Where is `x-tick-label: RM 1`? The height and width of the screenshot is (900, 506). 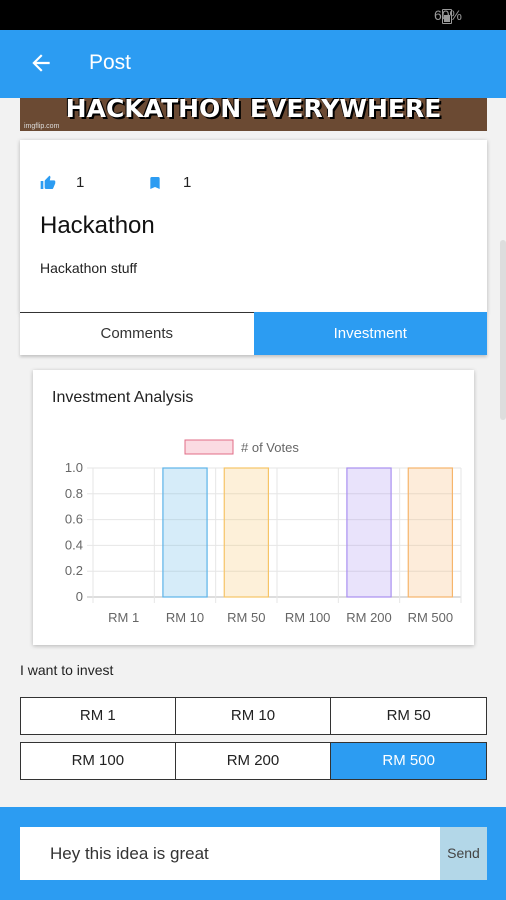
x-tick-label: RM 1 is located at coordinates (123, 617).